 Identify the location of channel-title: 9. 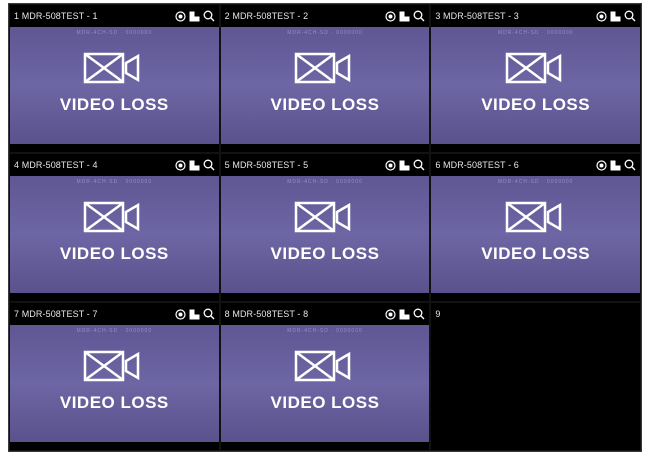
(438, 314).